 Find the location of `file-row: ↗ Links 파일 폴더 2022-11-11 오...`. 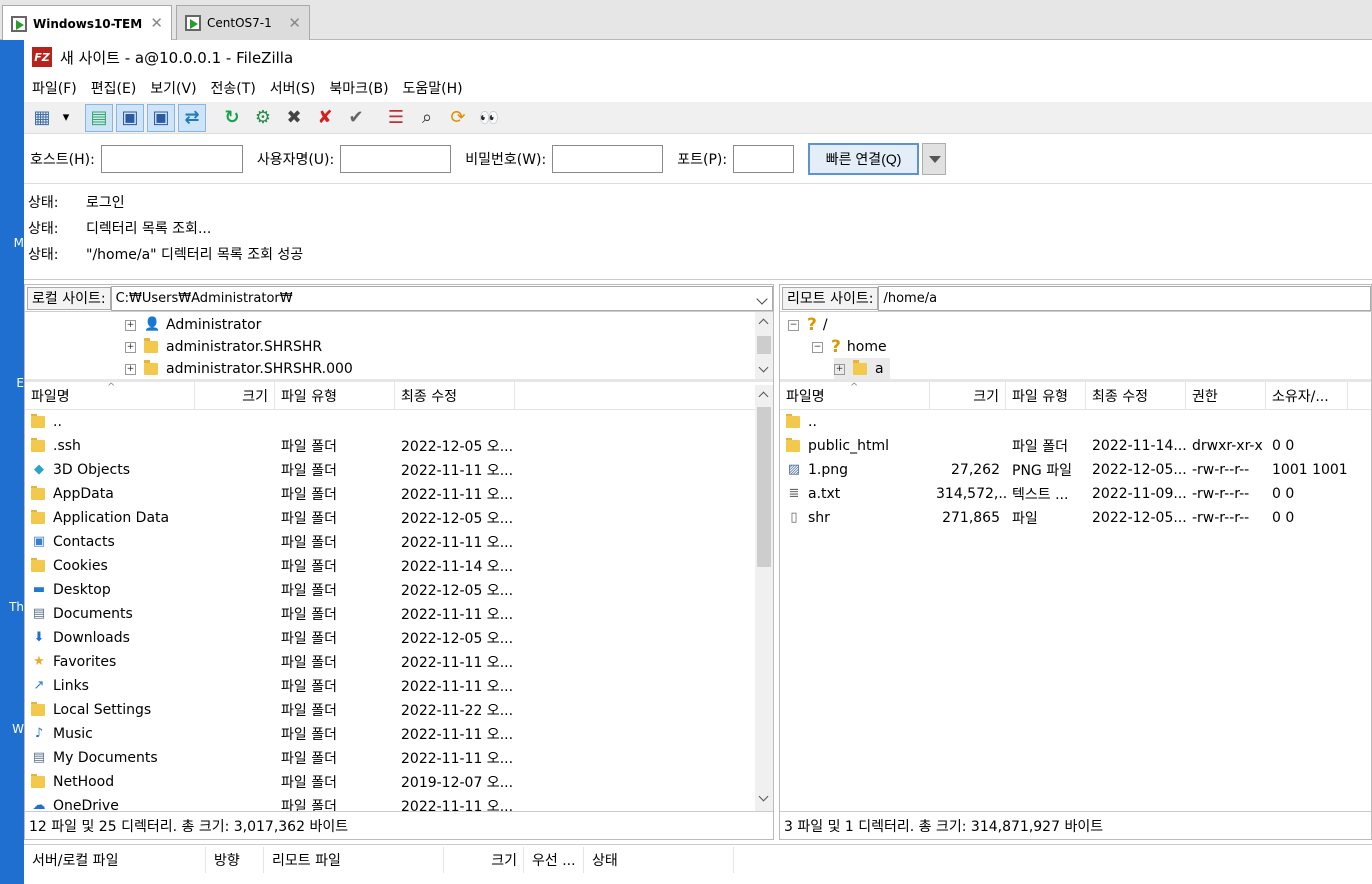

file-row: ↗ Links 파일 폴더 2022-11-11 오... is located at coordinates (399, 686).